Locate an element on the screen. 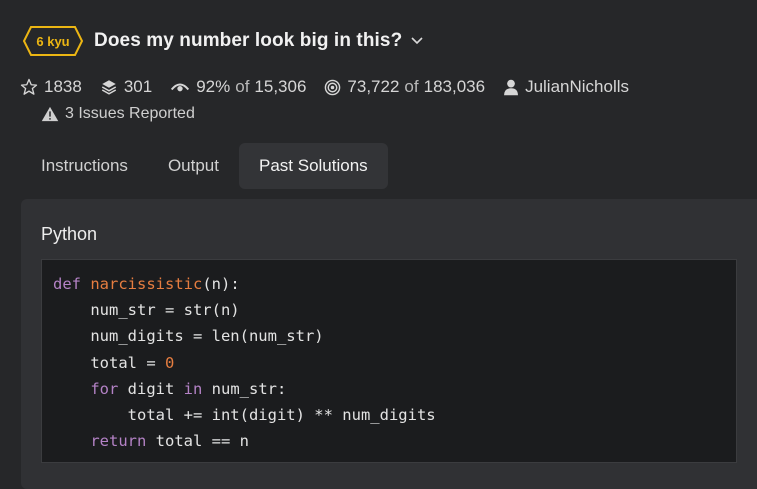  stars-stat: 1838 is located at coordinates (51, 87).